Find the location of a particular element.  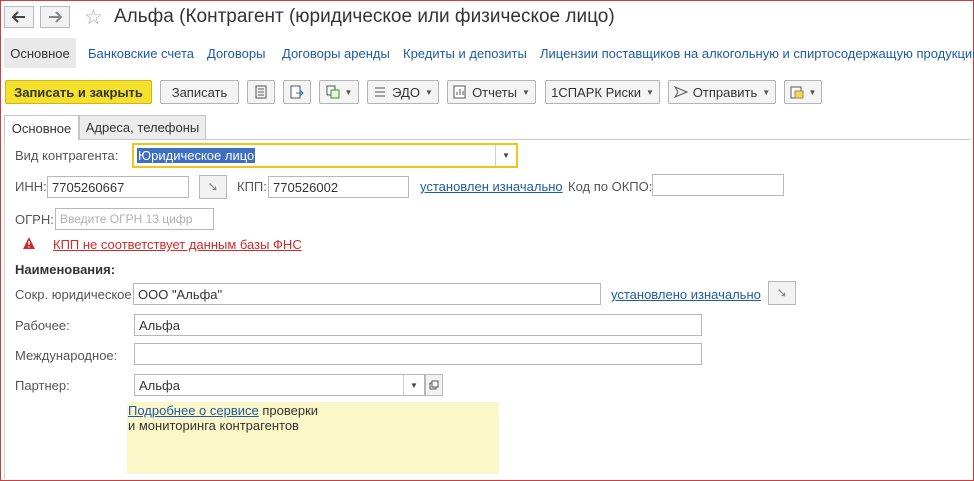

back-button is located at coordinates (19, 17).